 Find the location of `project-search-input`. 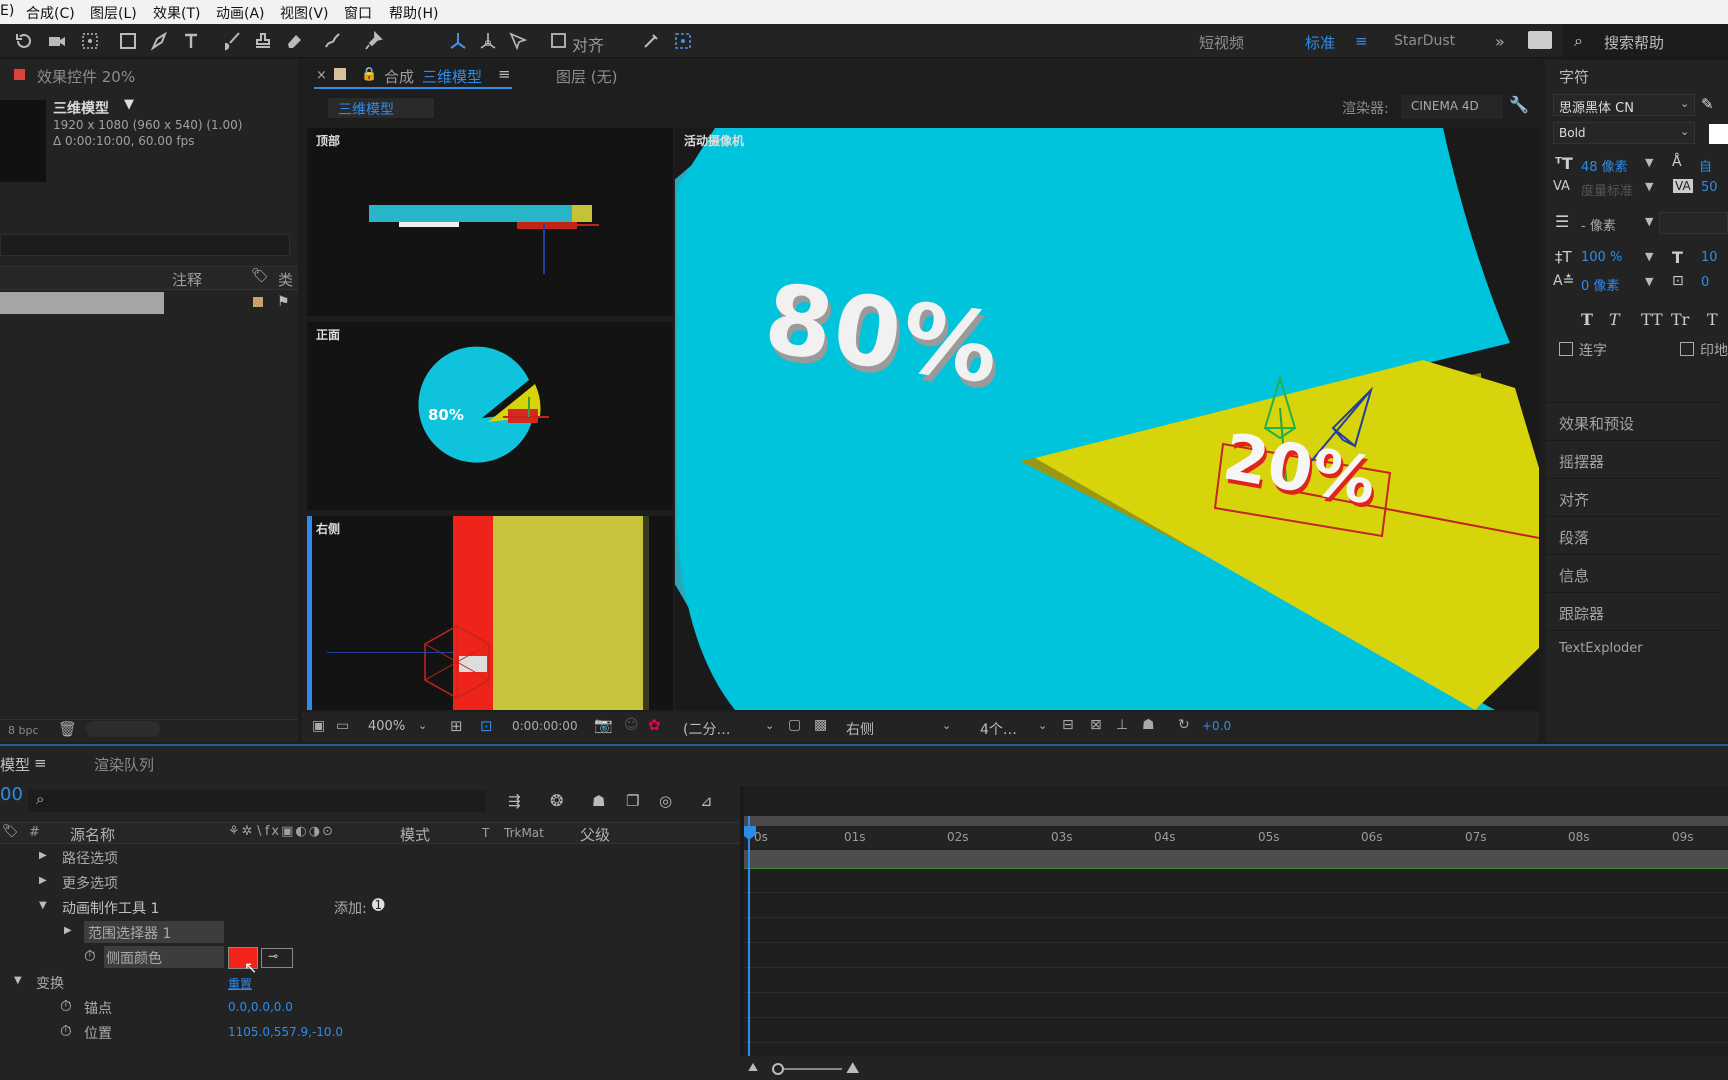

project-search-input is located at coordinates (145, 245).